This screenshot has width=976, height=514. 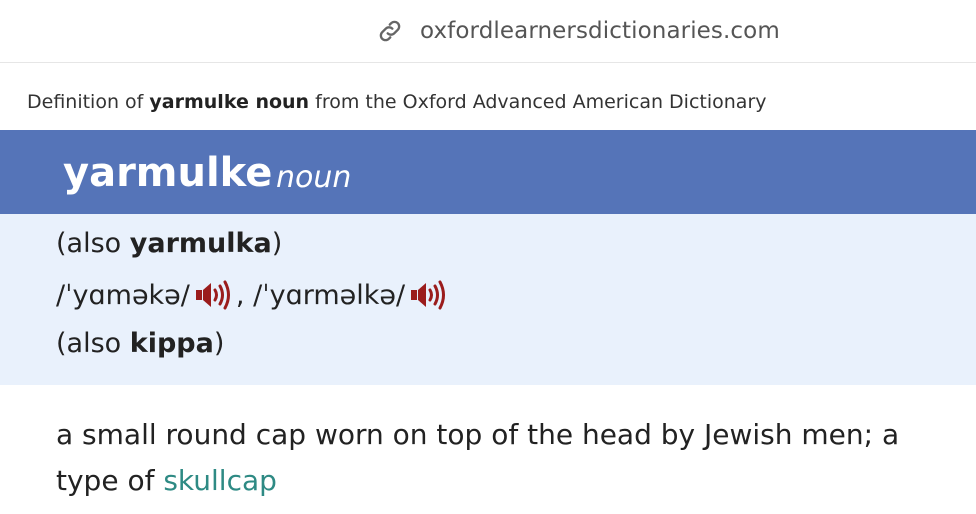 I want to click on url-display: oxfordlearnersdictionaries.com, so click(x=578, y=31).